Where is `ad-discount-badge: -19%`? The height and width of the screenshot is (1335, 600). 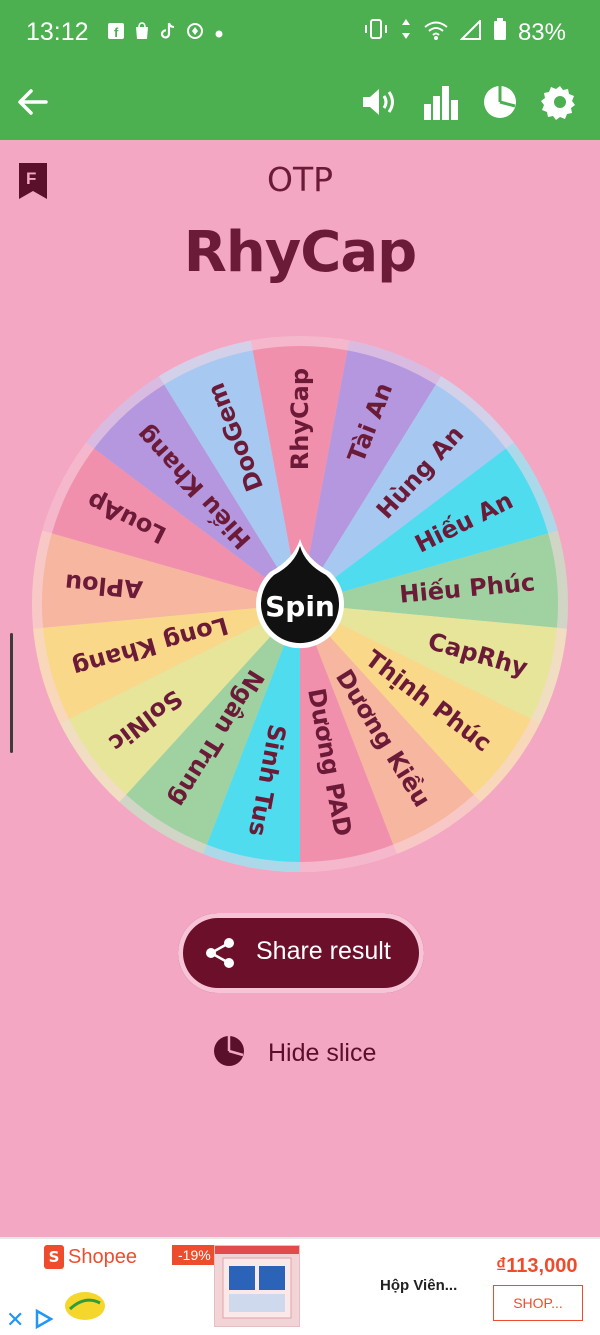 ad-discount-badge: -19% is located at coordinates (194, 1255).